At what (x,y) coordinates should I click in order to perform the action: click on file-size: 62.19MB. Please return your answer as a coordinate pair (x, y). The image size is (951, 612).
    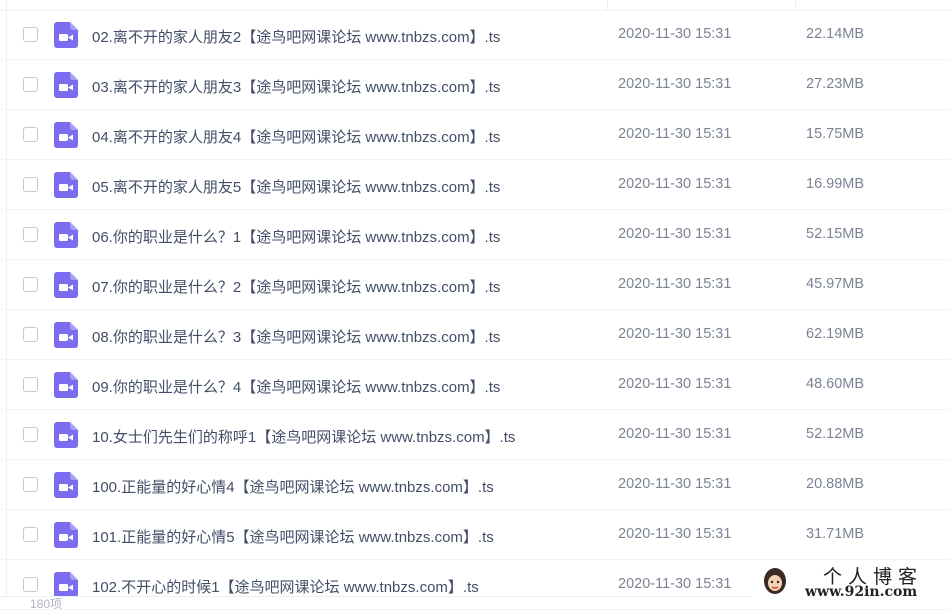
    Looking at the image, I should click on (835, 334).